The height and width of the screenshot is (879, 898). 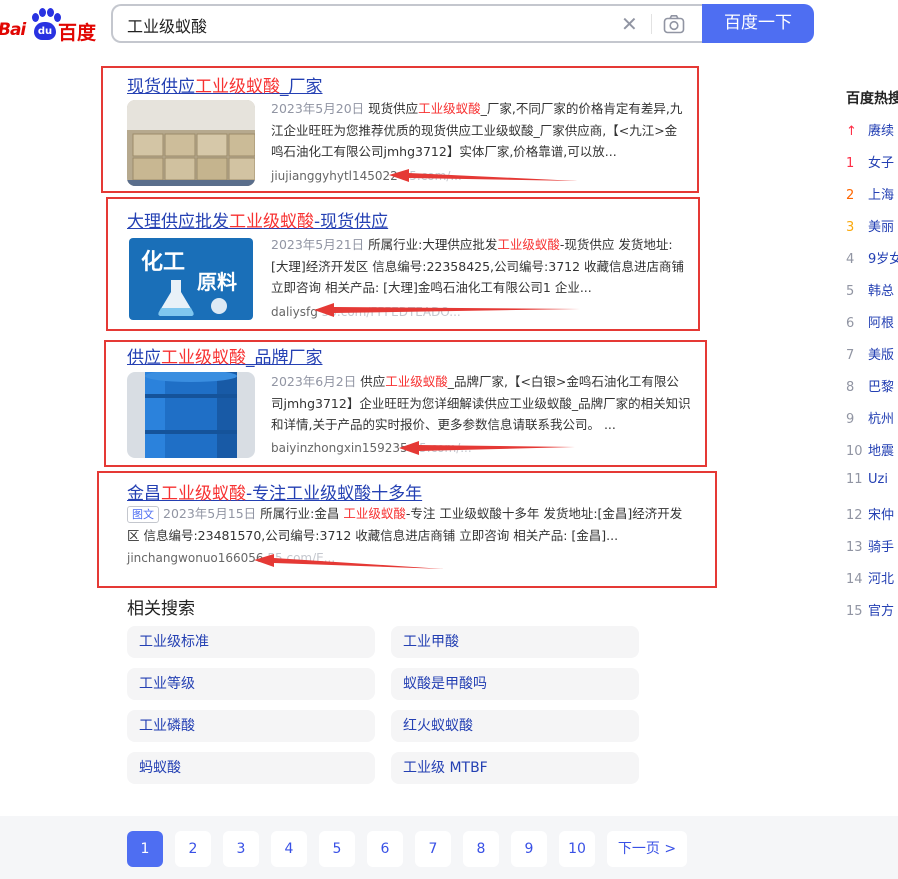 What do you see at coordinates (45, 31) in the screenshot?
I see `logo-du-text: du` at bounding box center [45, 31].